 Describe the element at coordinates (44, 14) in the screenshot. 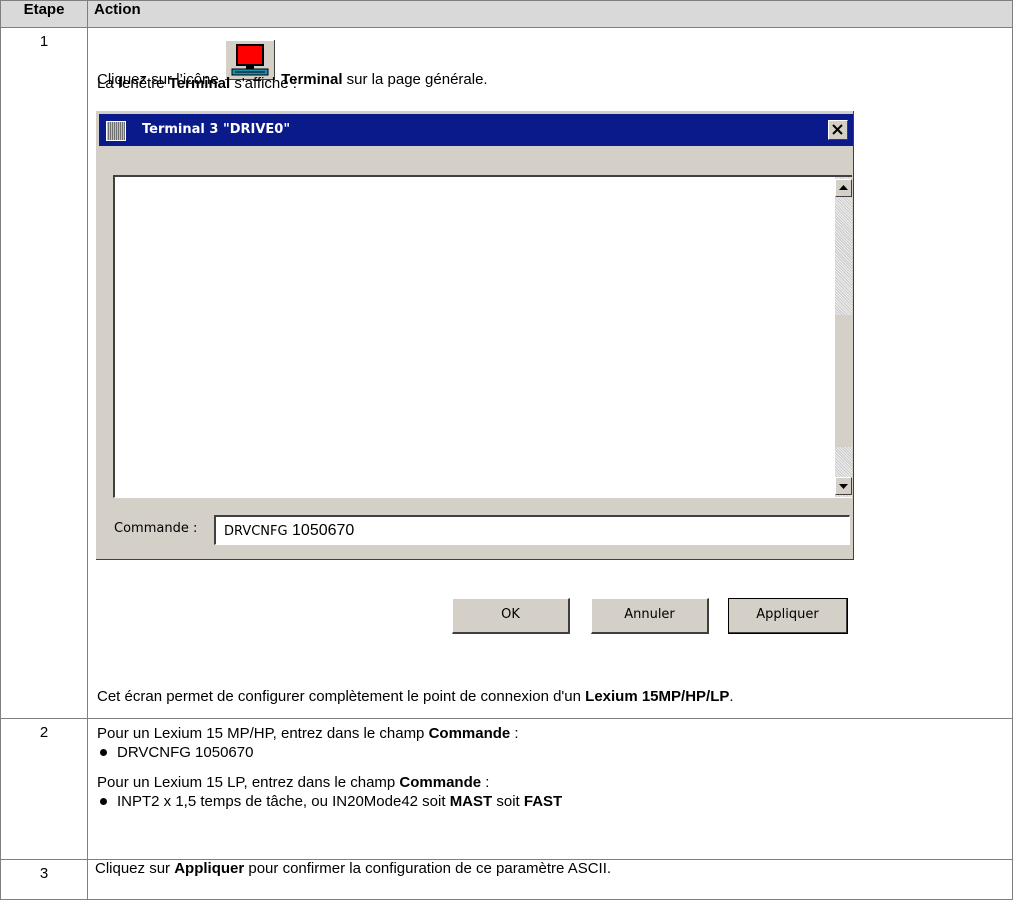

I see `header-step: Etape` at that location.